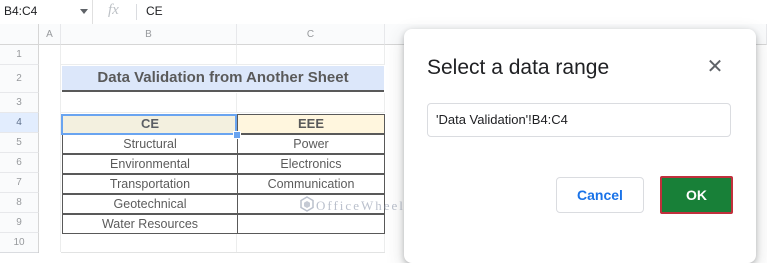 The width and height of the screenshot is (767, 263). I want to click on fx-icon: fx, so click(113, 10).